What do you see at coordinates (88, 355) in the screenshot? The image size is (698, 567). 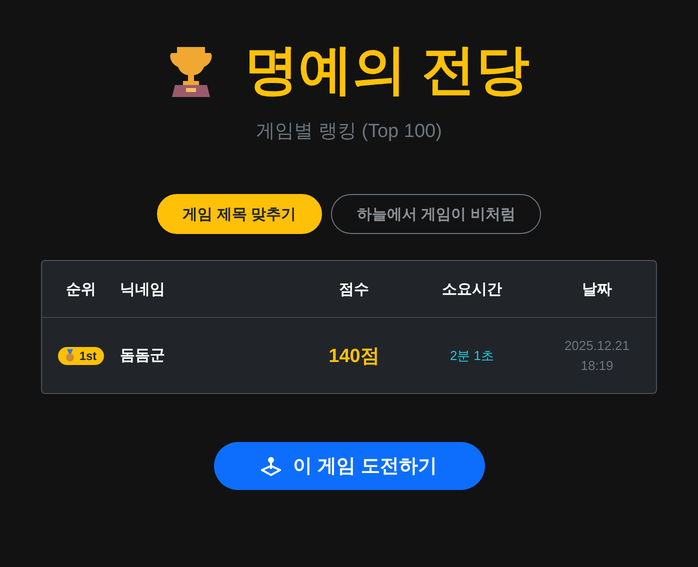 I see `rank-text: 1st` at bounding box center [88, 355].